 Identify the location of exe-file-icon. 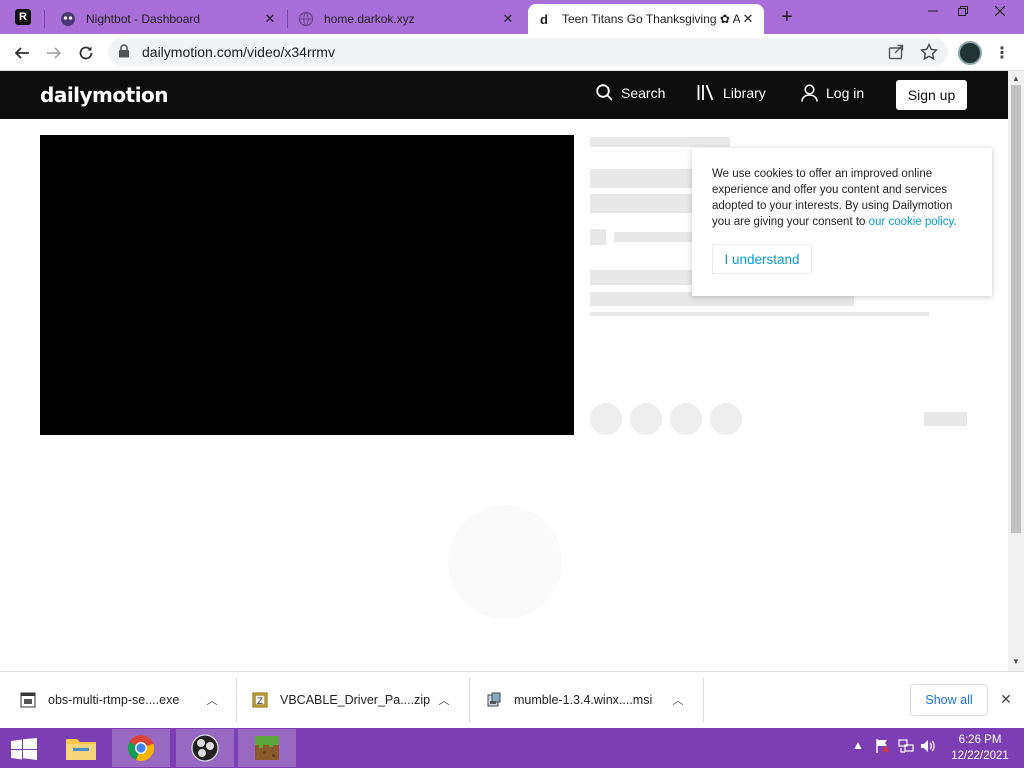
(28, 700).